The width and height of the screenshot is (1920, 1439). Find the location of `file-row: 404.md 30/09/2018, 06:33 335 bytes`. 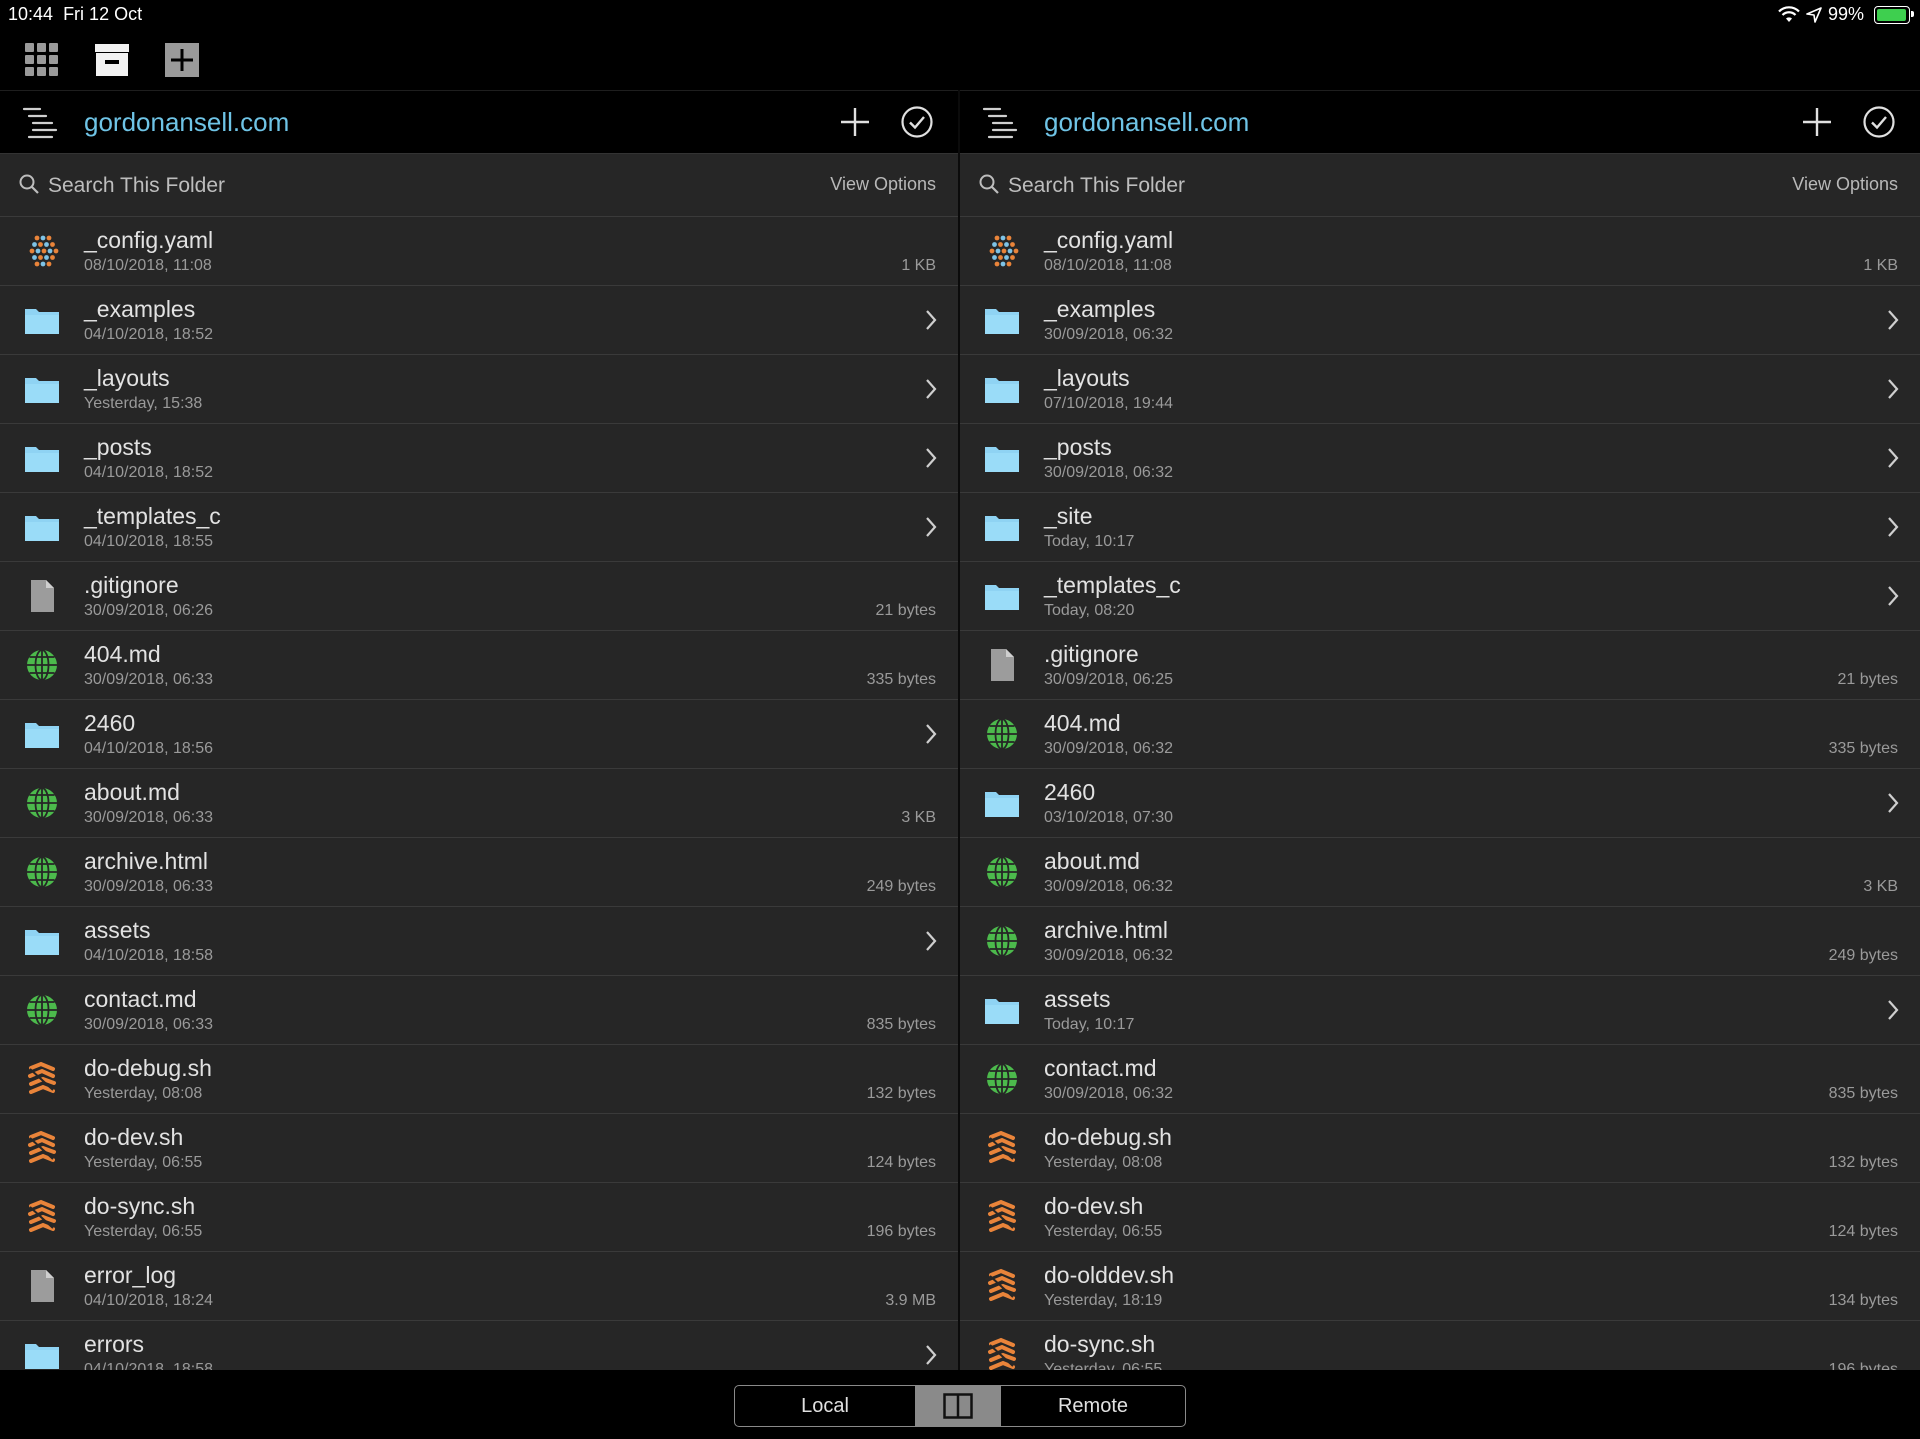

file-row: 404.md 30/09/2018, 06:33 335 bytes is located at coordinates (479, 665).